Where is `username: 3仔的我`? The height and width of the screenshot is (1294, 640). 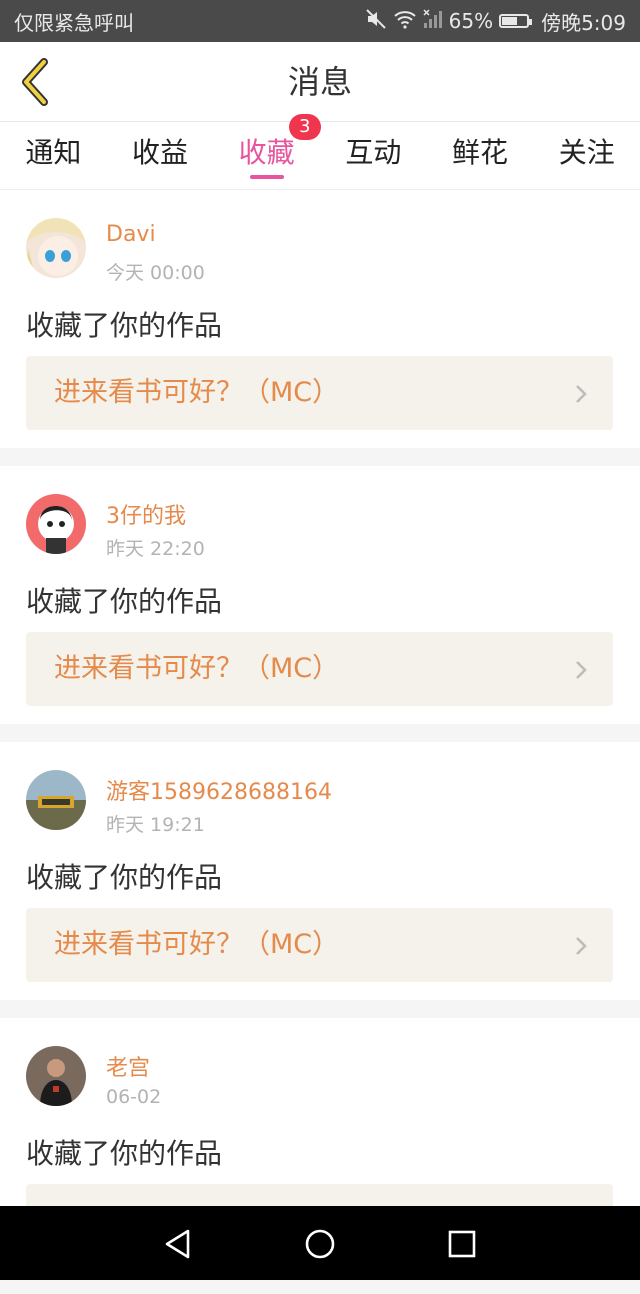
username: 3仔的我 is located at coordinates (146, 514).